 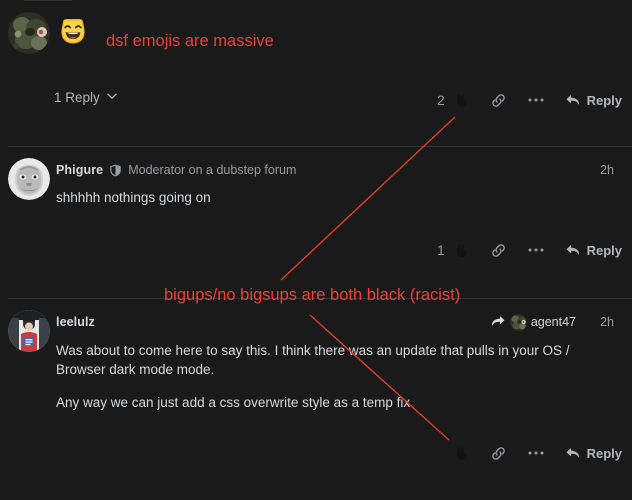 I want to click on comment-actions: Reply, so click(x=533, y=453).